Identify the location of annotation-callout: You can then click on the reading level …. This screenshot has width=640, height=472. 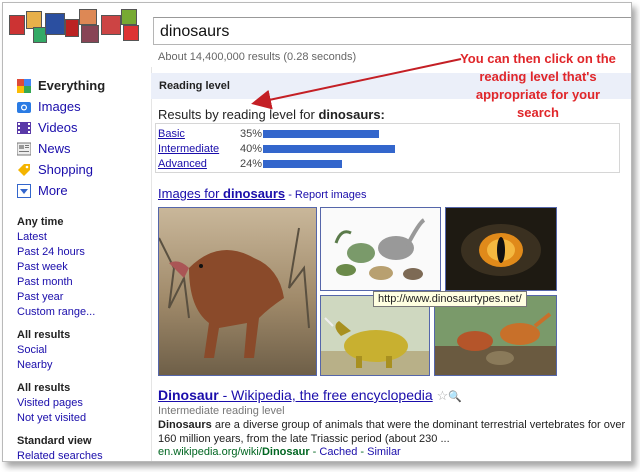
(538, 85).